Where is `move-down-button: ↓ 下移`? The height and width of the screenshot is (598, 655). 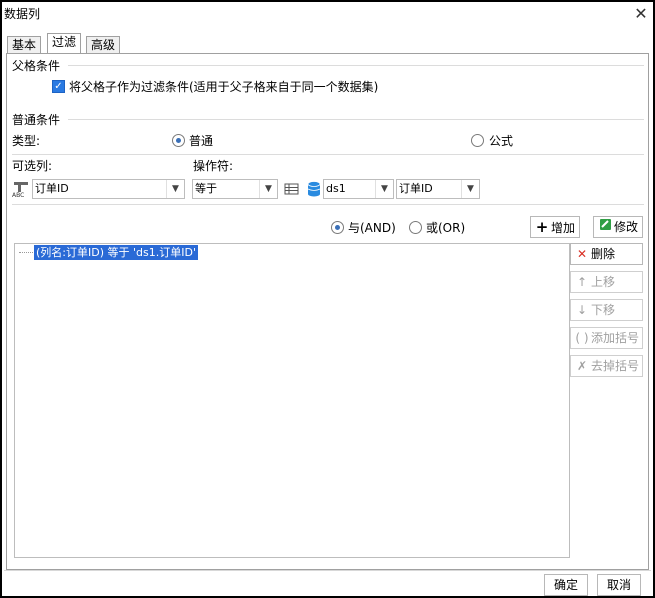 move-down-button: ↓ 下移 is located at coordinates (606, 310).